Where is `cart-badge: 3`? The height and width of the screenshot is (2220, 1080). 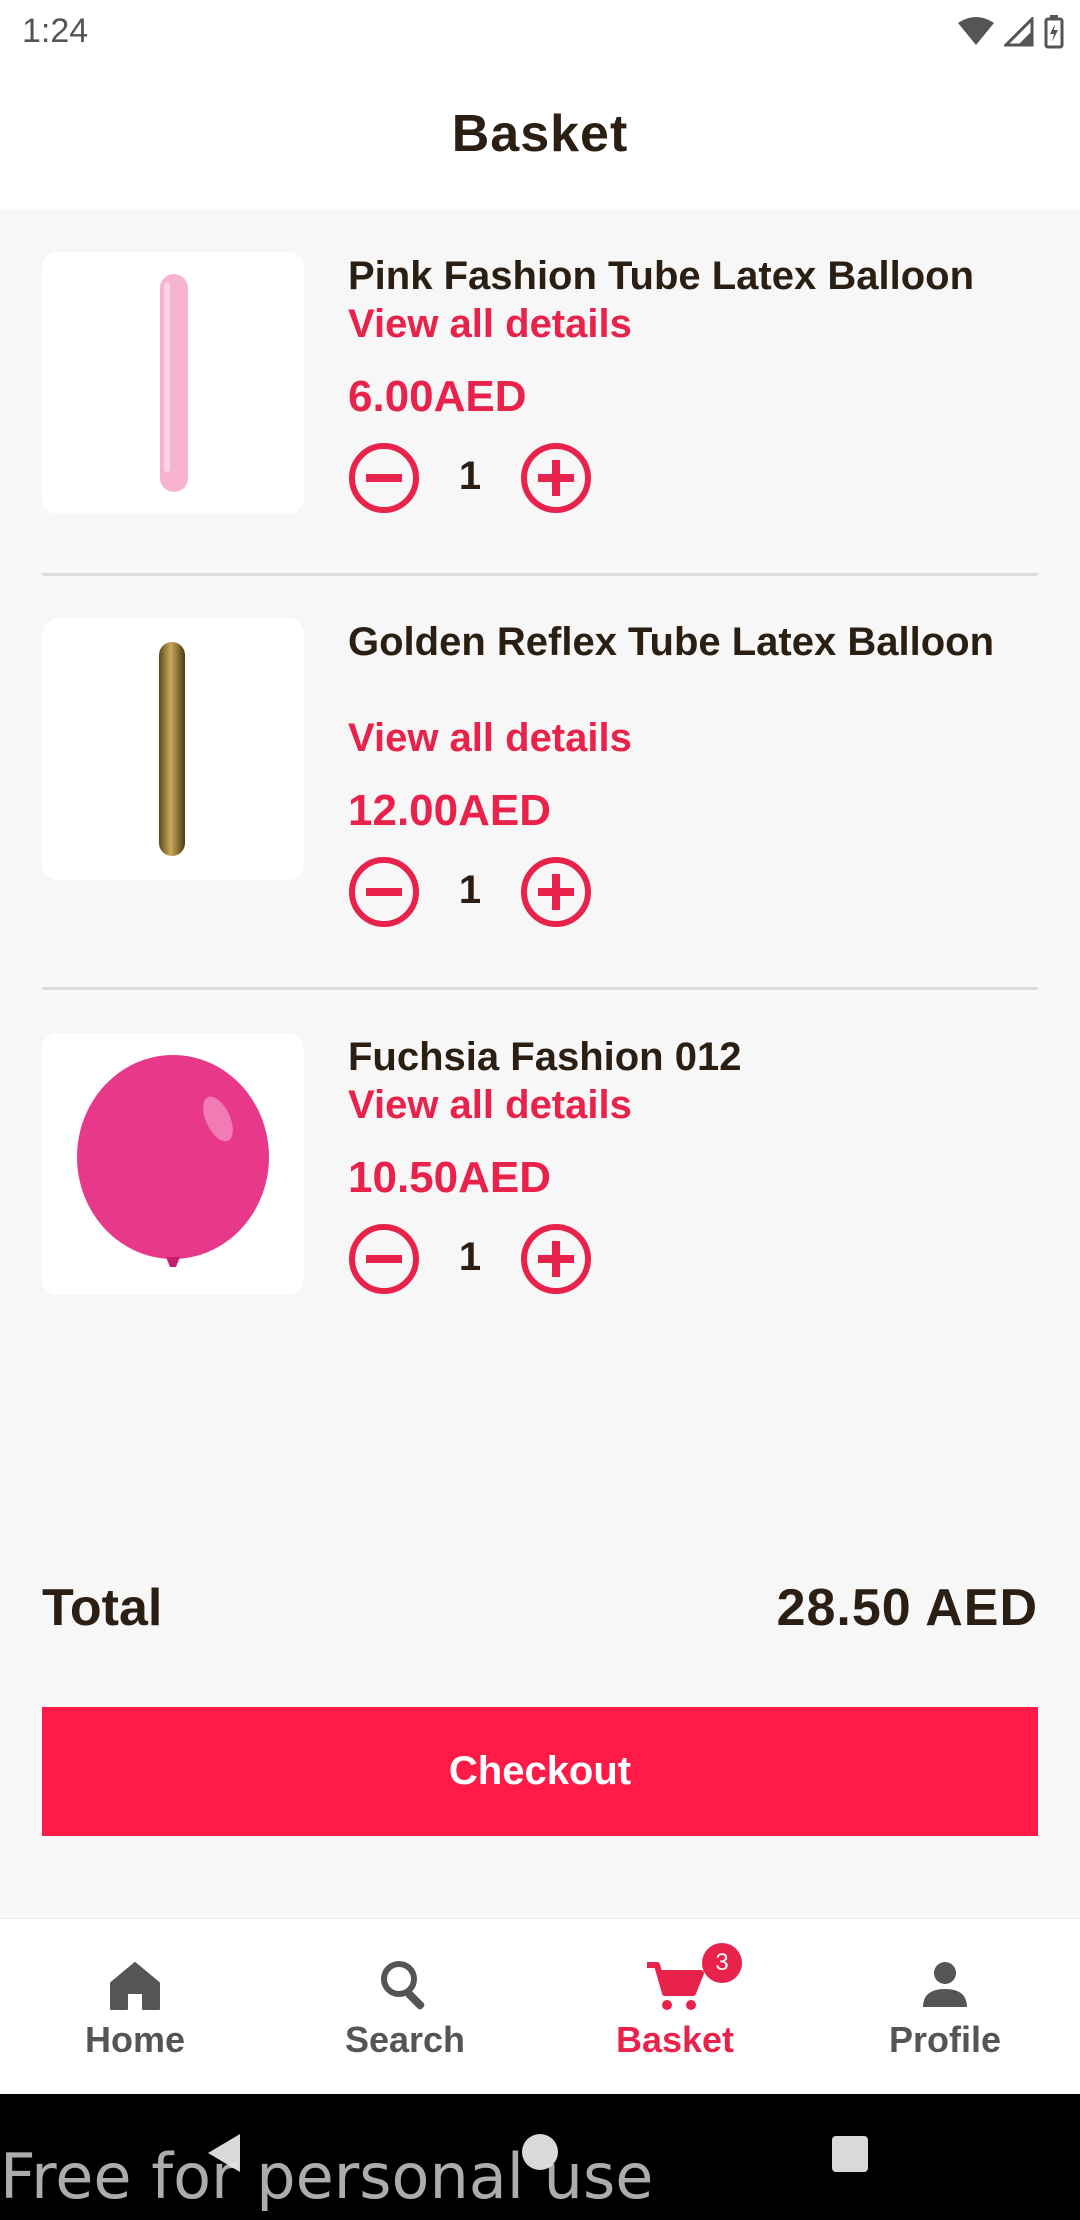 cart-badge: 3 is located at coordinates (722, 1963).